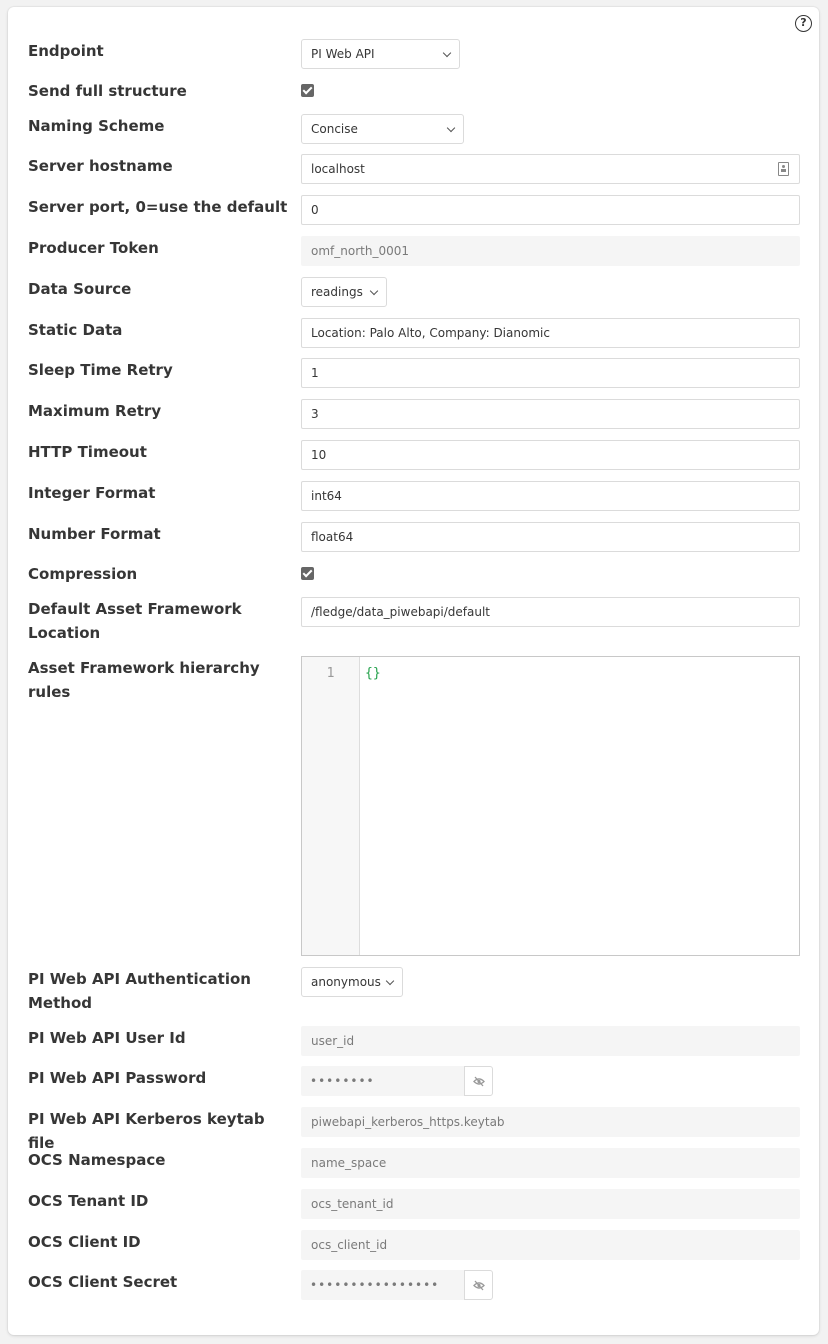 Image resolution: width=828 pixels, height=1344 pixels. What do you see at coordinates (75, 330) in the screenshot?
I see `static-data-label: Static Data` at bounding box center [75, 330].